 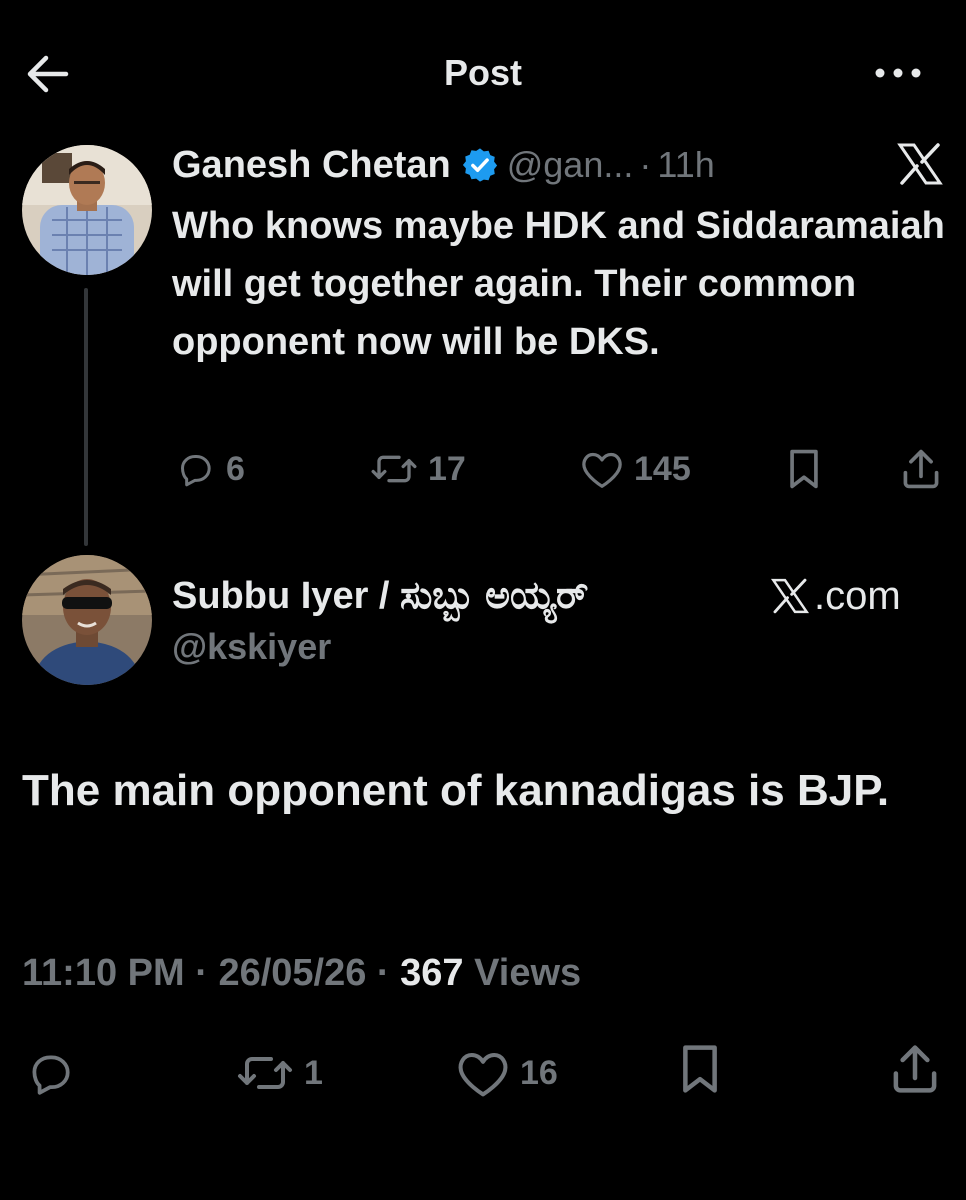 I want to click on quoted-like-button: 145, so click(x=635, y=469).